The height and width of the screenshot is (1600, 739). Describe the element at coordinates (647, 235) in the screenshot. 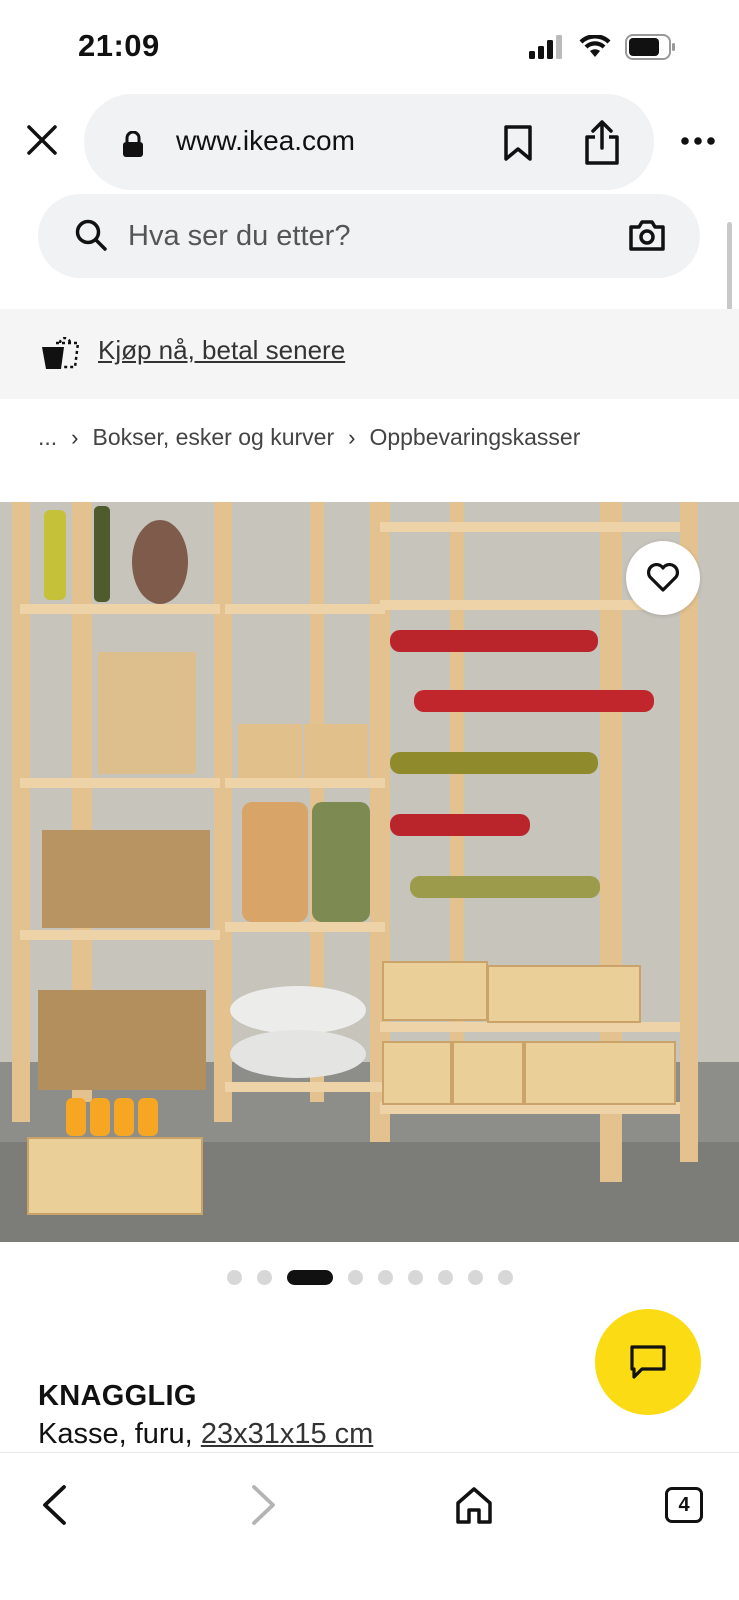

I see `camera-icon` at that location.